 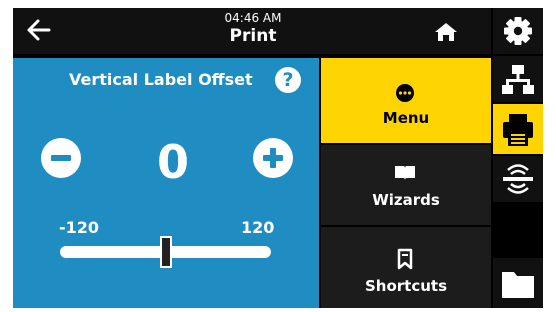 I want to click on bookmark-icon, so click(x=405, y=259).